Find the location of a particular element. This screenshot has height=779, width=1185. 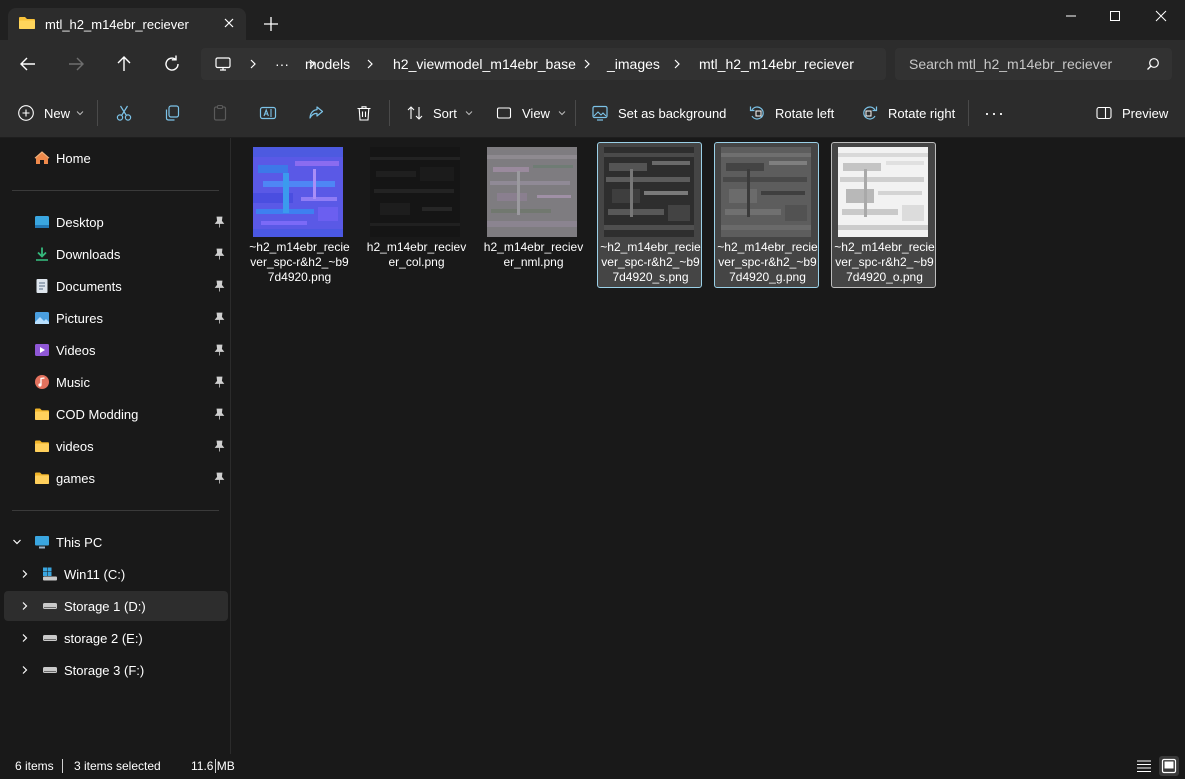

back-icon is located at coordinates (28, 64).